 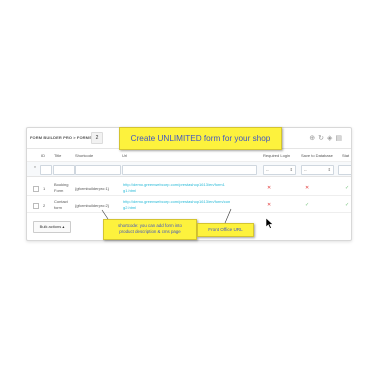 What do you see at coordinates (166, 216) in the screenshot?
I see `callout-arrows` at bounding box center [166, 216].